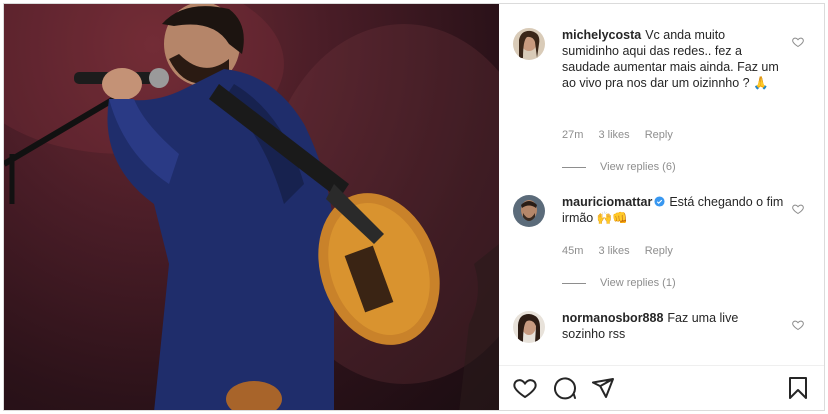  Describe the element at coordinates (661, 387) in the screenshot. I see `post-action-bar` at that location.